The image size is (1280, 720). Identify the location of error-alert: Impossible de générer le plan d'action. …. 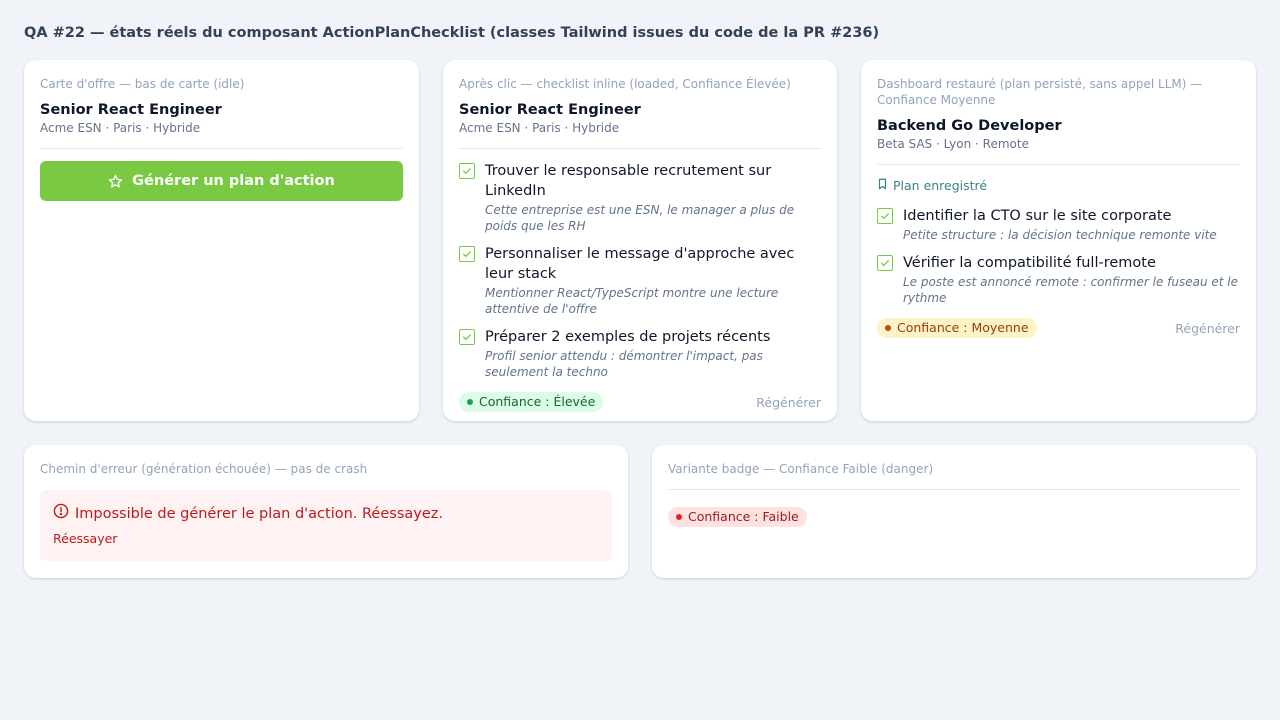
(326, 525).